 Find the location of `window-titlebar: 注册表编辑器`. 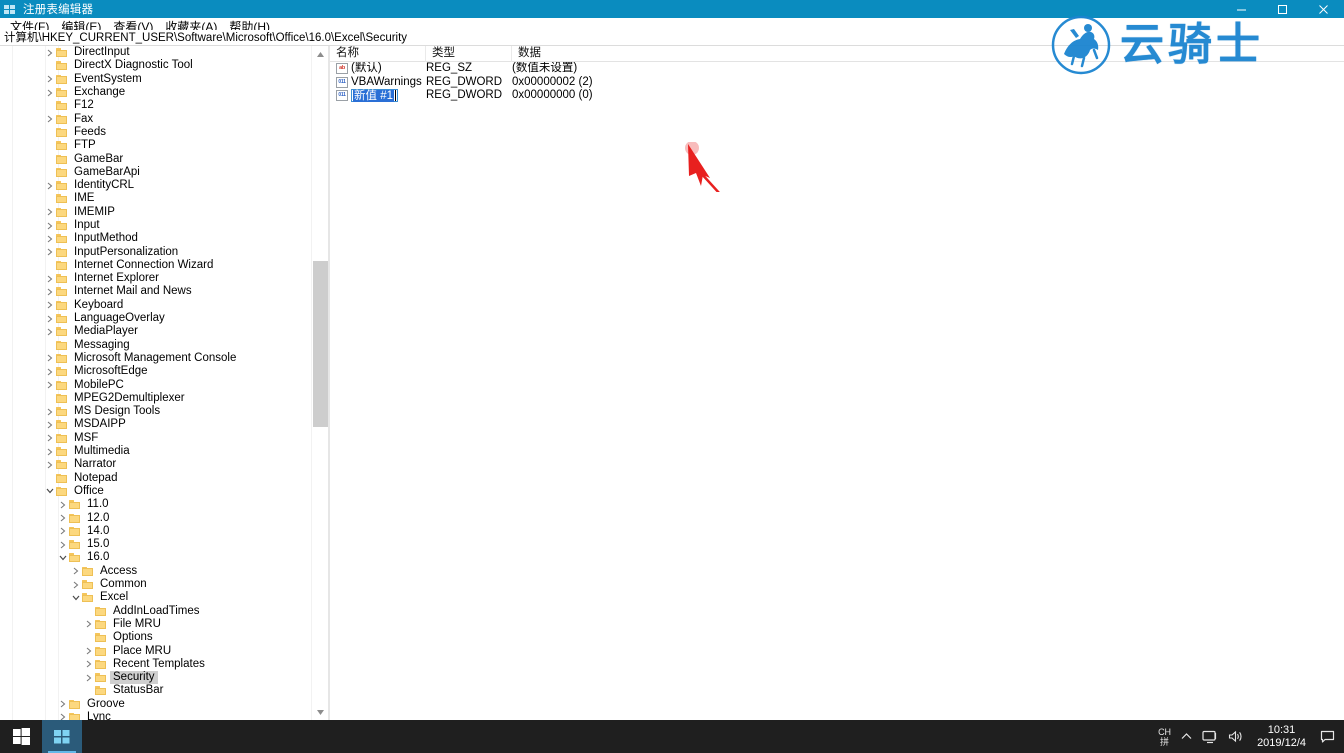

window-titlebar: 注册表编辑器 is located at coordinates (672, 9).